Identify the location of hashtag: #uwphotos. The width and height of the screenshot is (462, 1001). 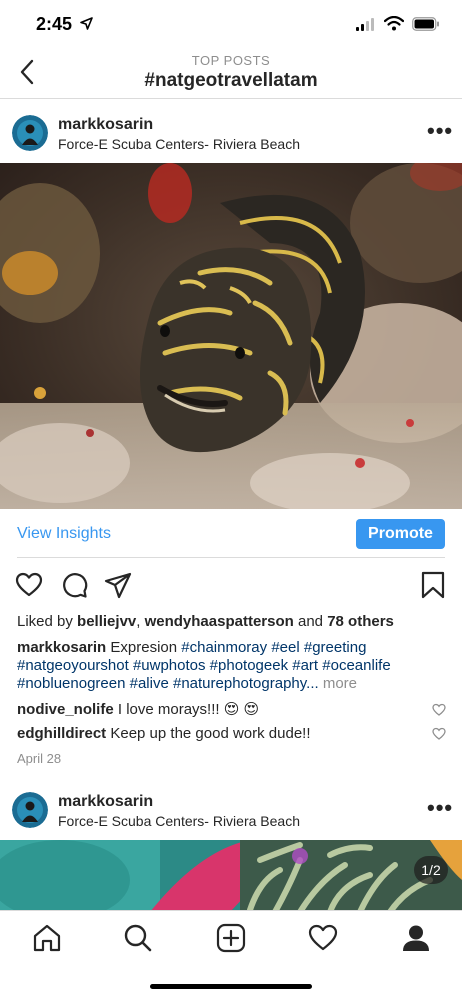
(169, 665).